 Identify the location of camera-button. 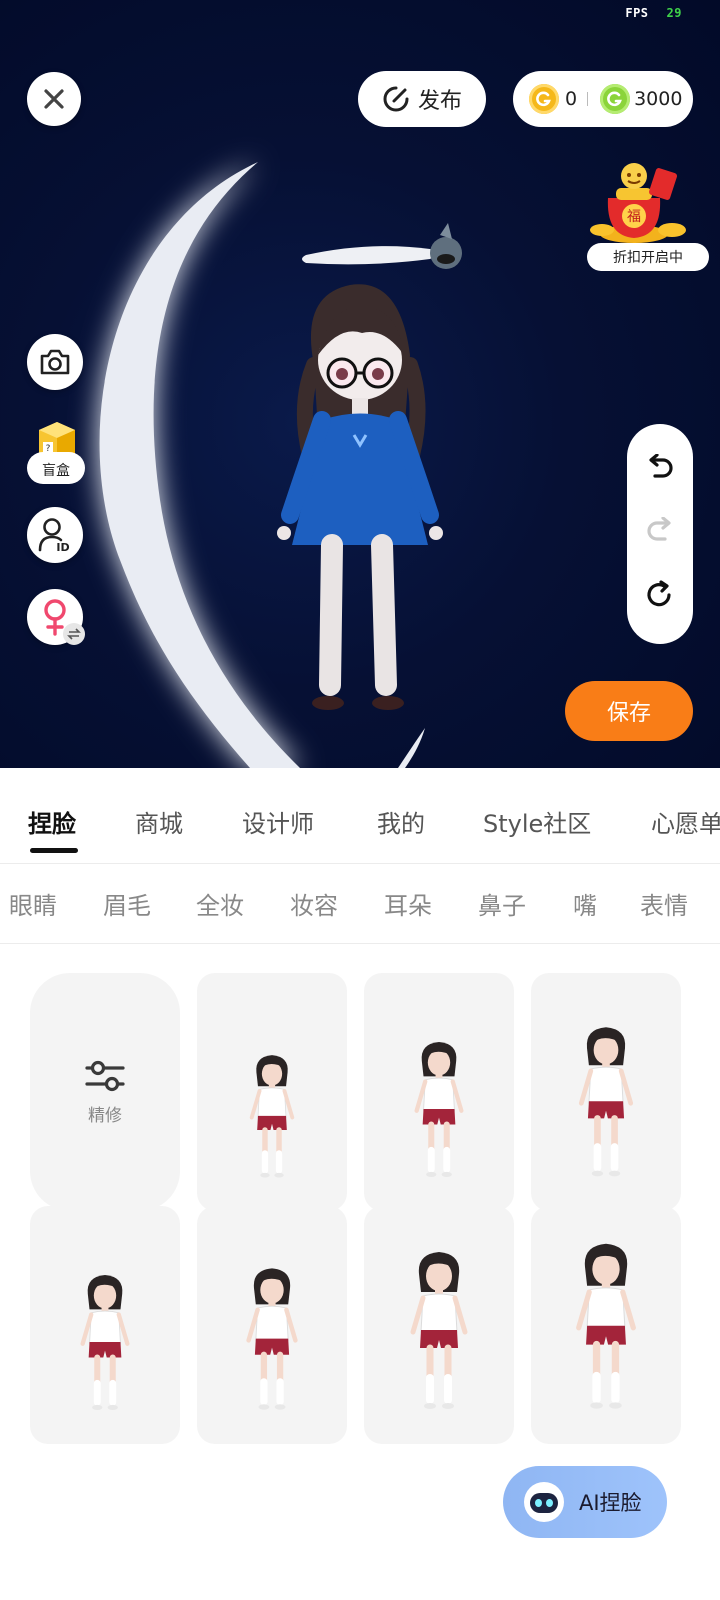
(55, 362).